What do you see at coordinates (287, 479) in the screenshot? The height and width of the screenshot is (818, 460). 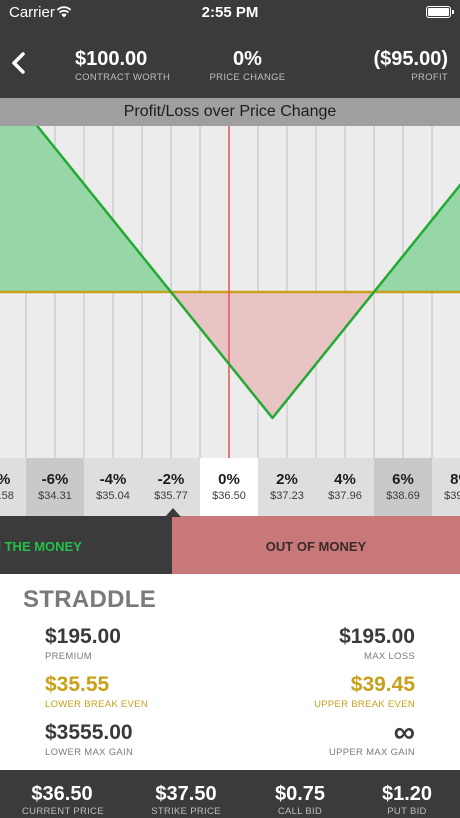 I see `axis-percent-label: 2%` at bounding box center [287, 479].